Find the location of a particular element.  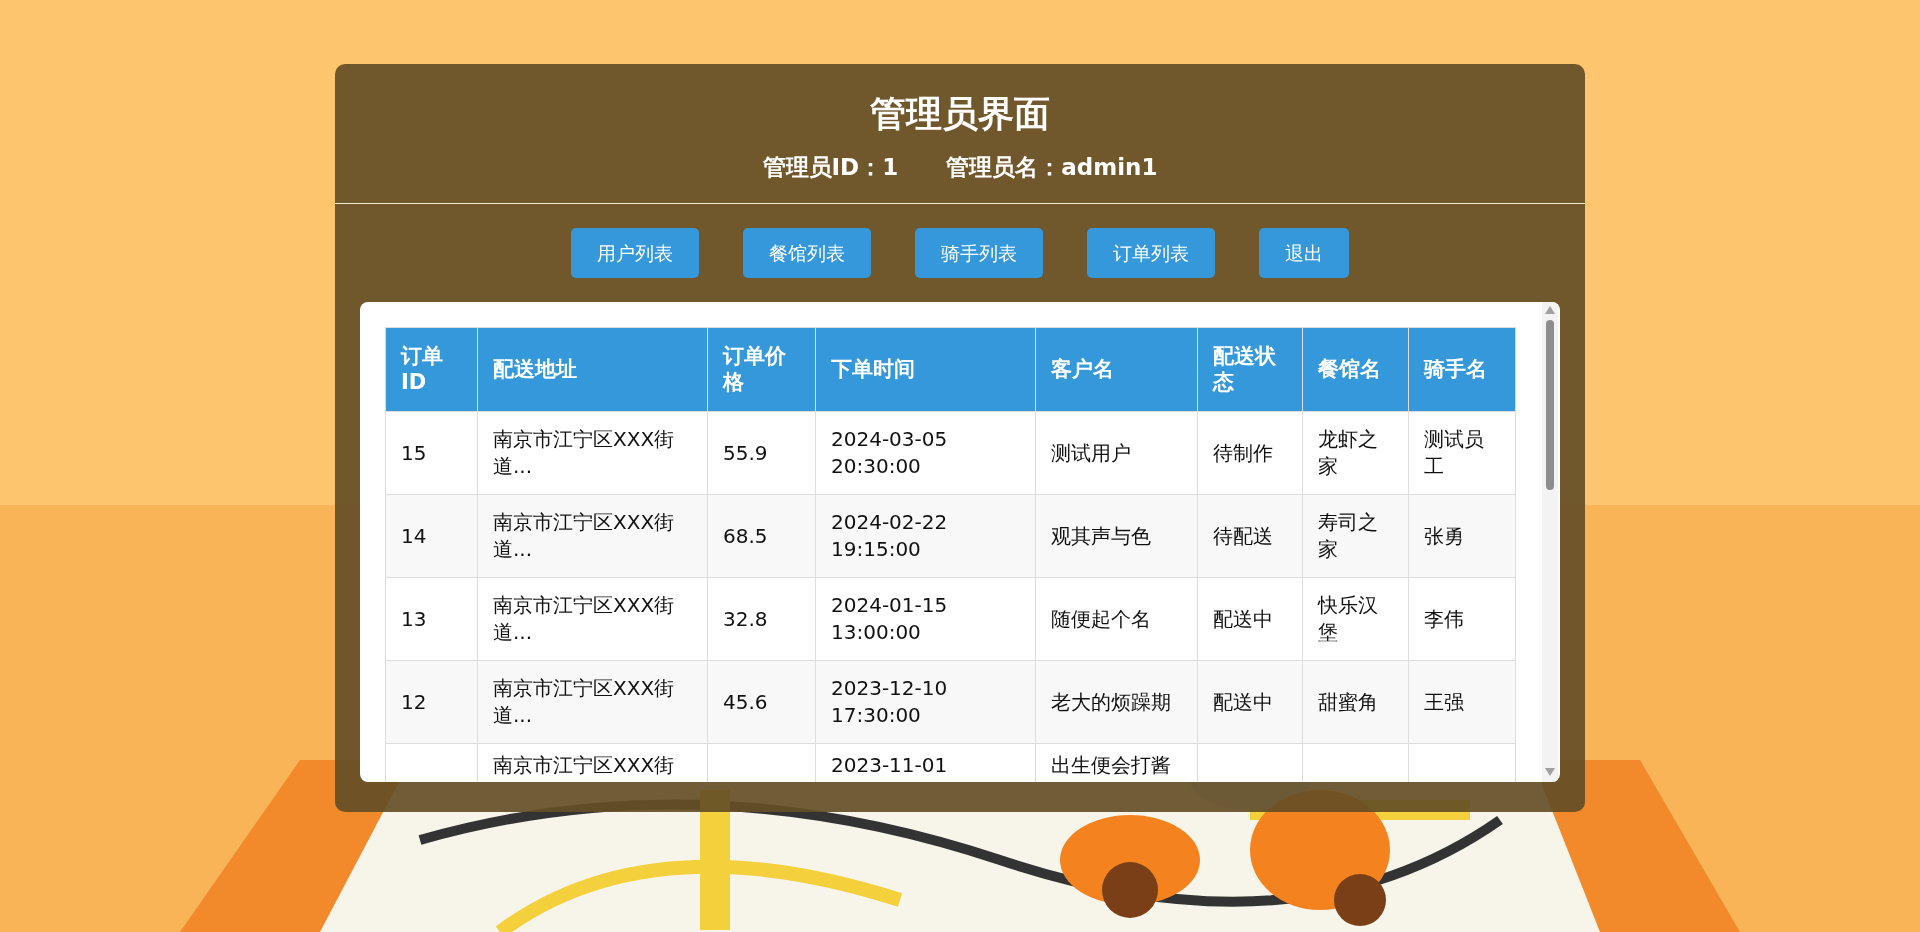

column-header: 骑手名 is located at coordinates (1462, 369).